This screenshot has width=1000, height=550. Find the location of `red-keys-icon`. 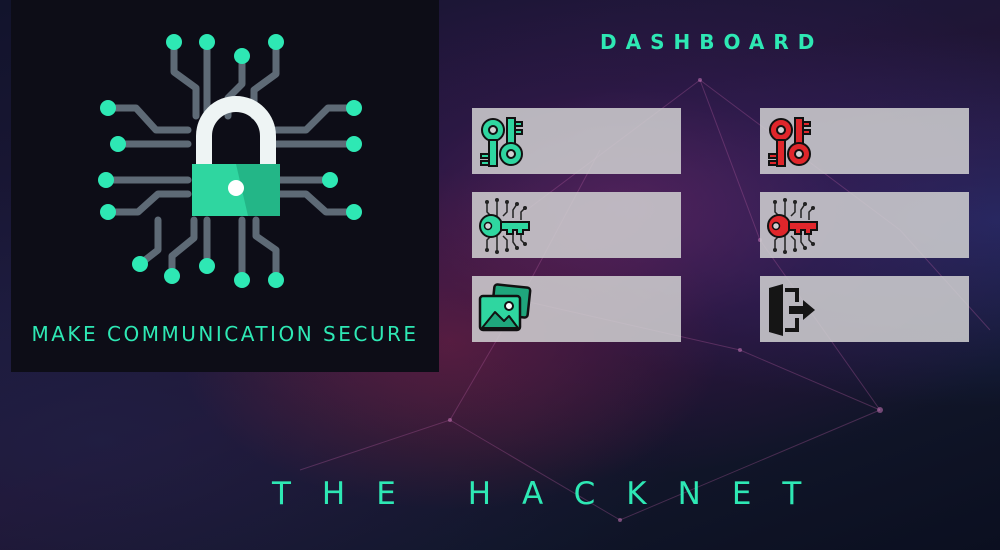

red-keys-icon is located at coordinates (789, 142).